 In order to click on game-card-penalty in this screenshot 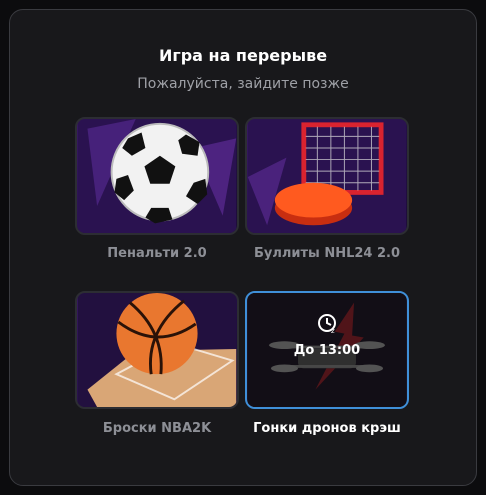, I will do `click(157, 176)`.